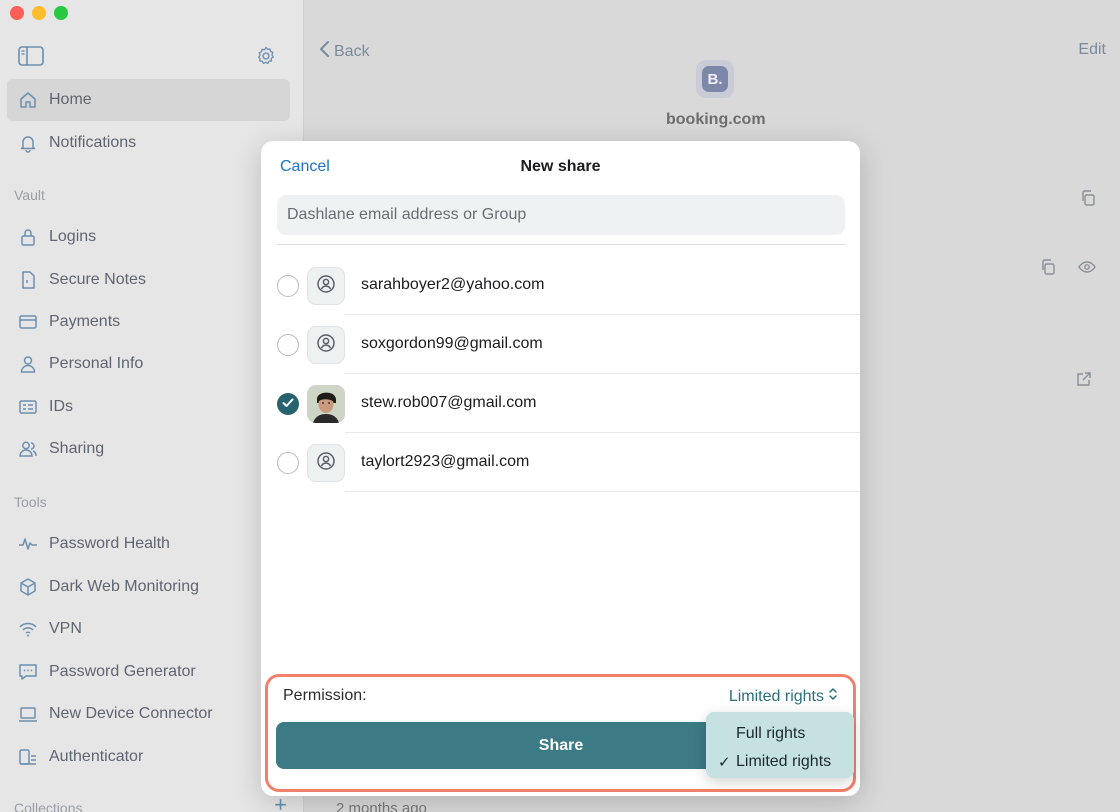 Image resolution: width=1120 pixels, height=812 pixels. What do you see at coordinates (28, 587) in the screenshot?
I see `cube-icon` at bounding box center [28, 587].